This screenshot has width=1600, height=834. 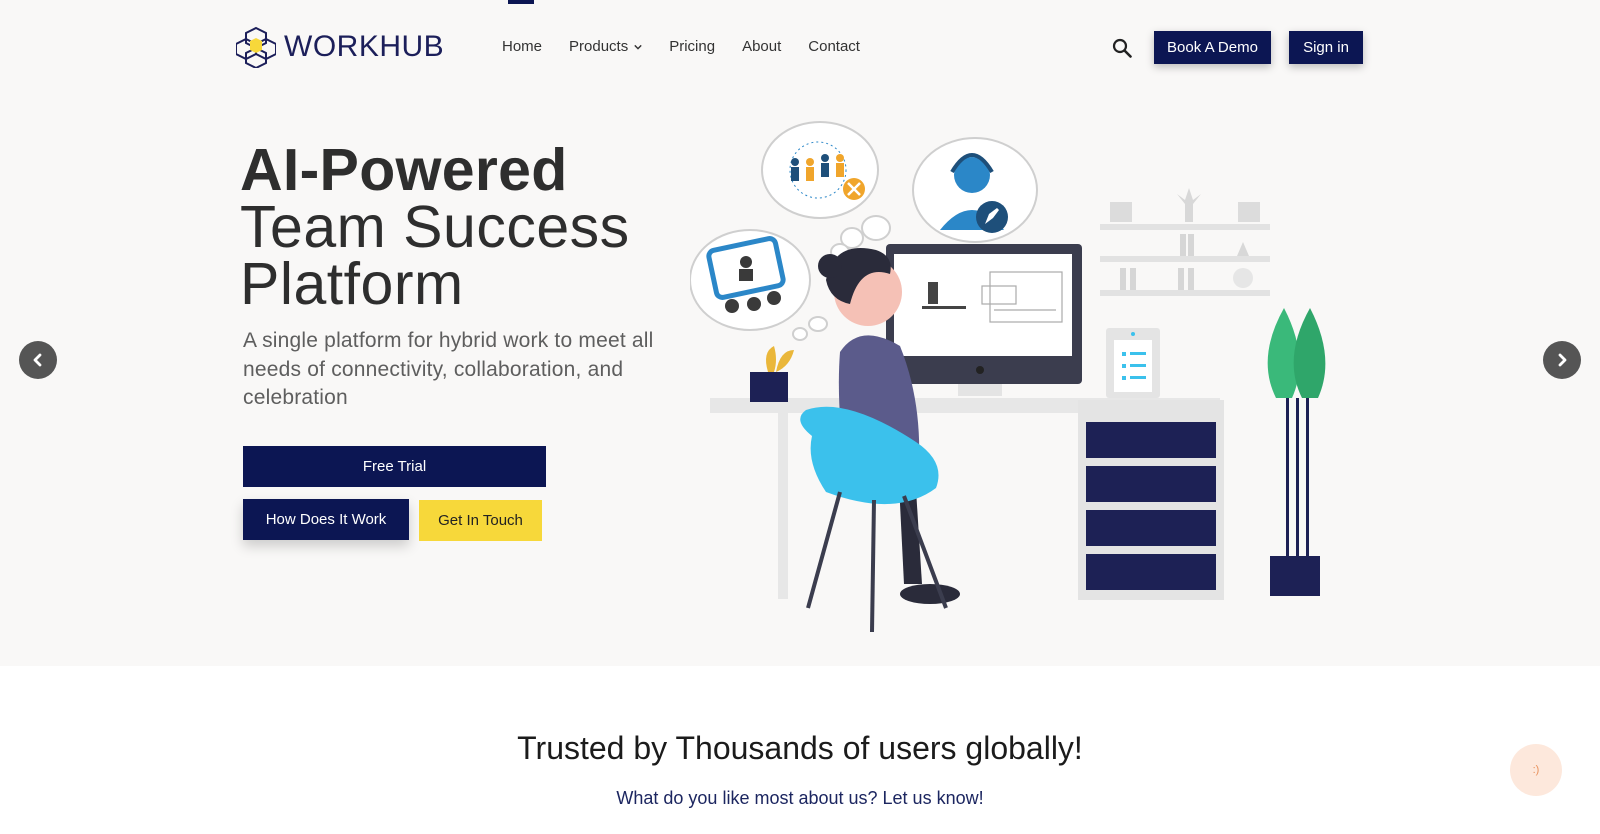 I want to click on nav-products-label: Products, so click(x=599, y=46).